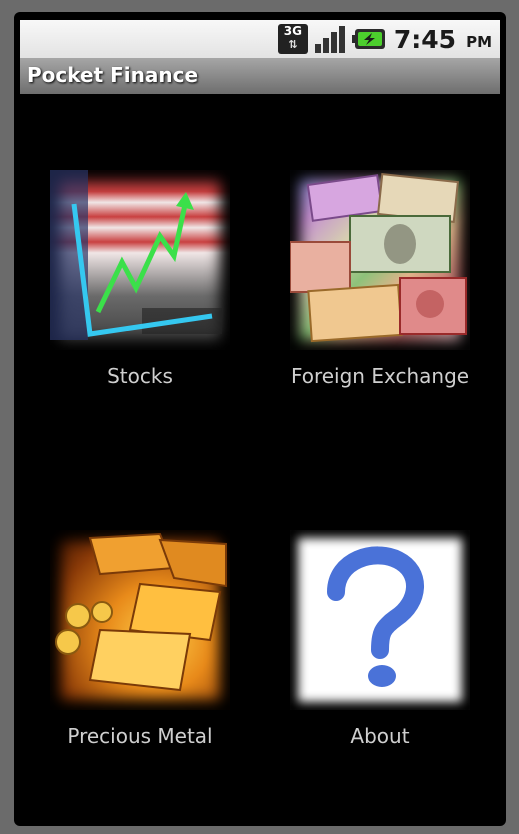 The image size is (519, 834). What do you see at coordinates (140, 376) in the screenshot?
I see `stocks-label: Stocks` at bounding box center [140, 376].